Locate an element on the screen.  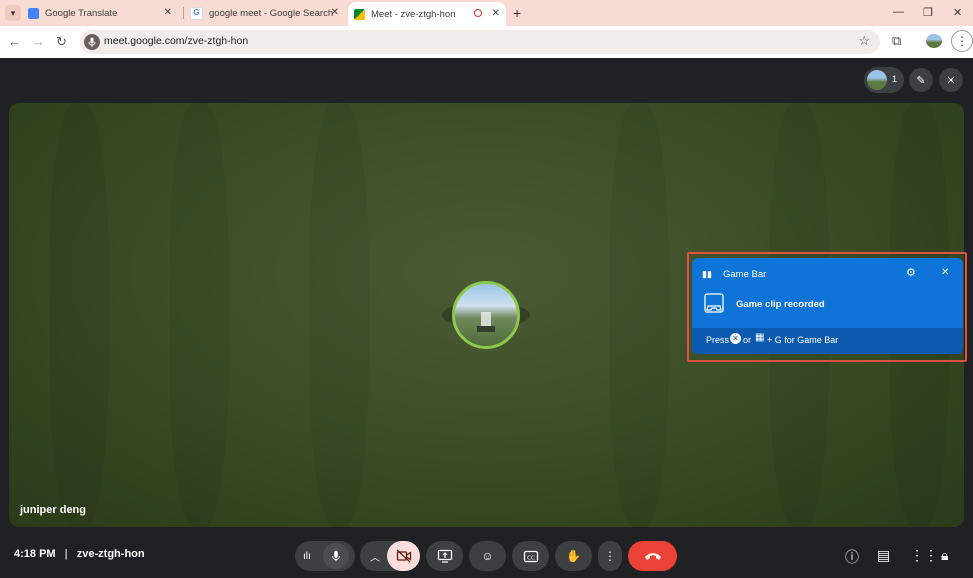
camera-off-button is located at coordinates (403, 556).